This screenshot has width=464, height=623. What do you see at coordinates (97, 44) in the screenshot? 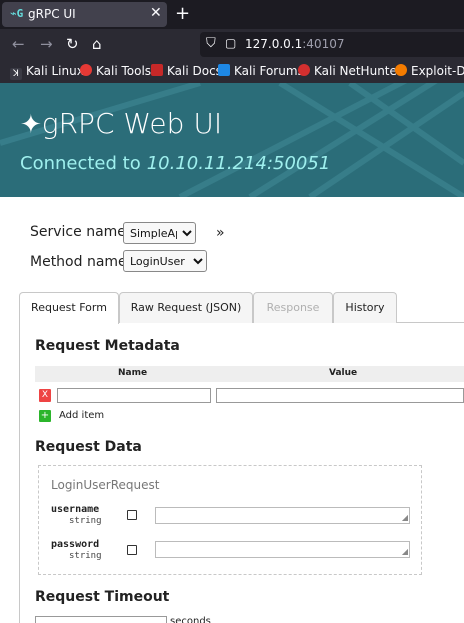
I see `home-icon: ⌂` at bounding box center [97, 44].